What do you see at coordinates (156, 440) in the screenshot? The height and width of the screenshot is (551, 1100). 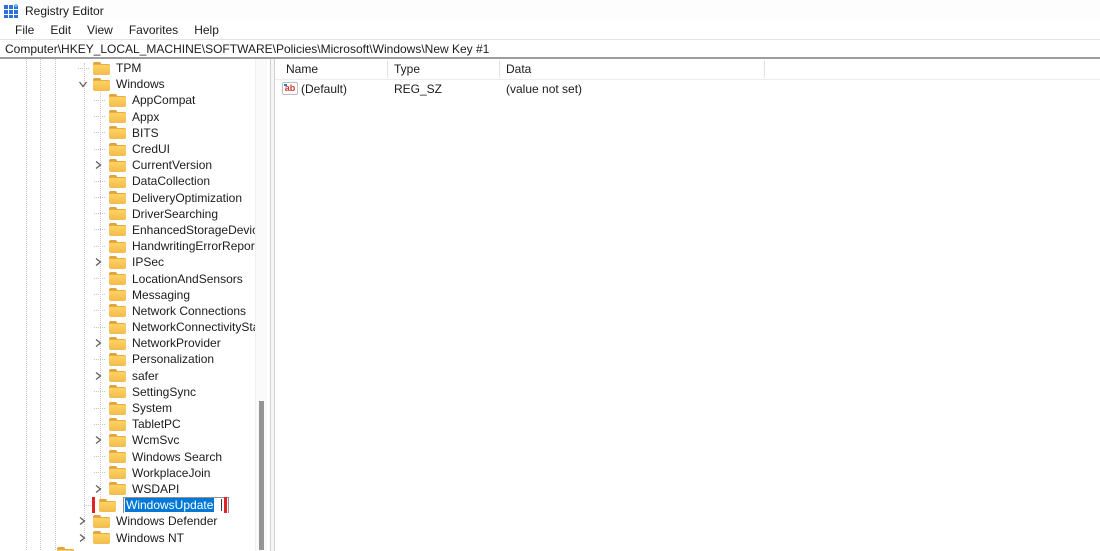 I see `tree-item-label: WcmSvc` at bounding box center [156, 440].